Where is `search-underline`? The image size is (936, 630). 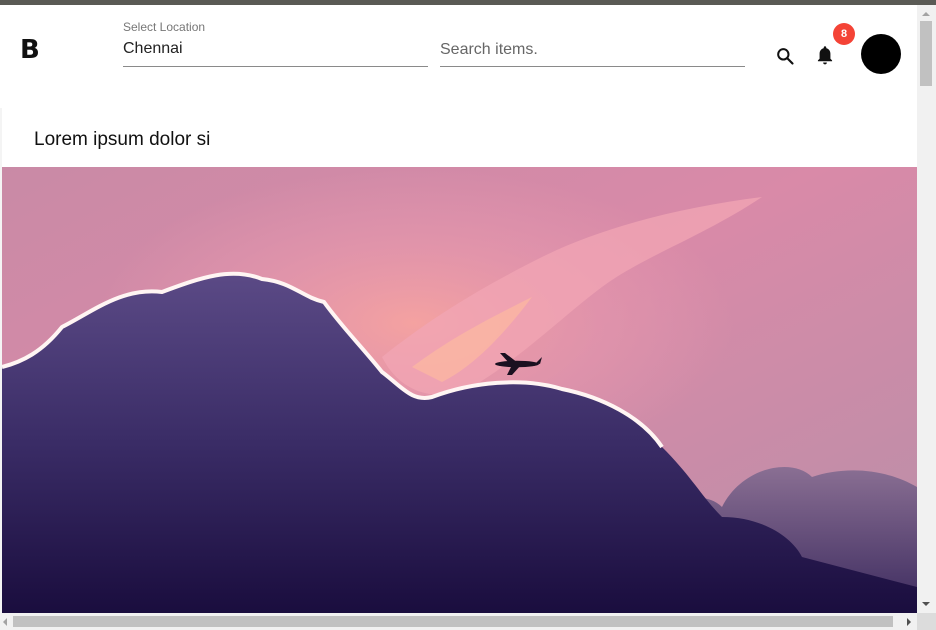 search-underline is located at coordinates (592, 66).